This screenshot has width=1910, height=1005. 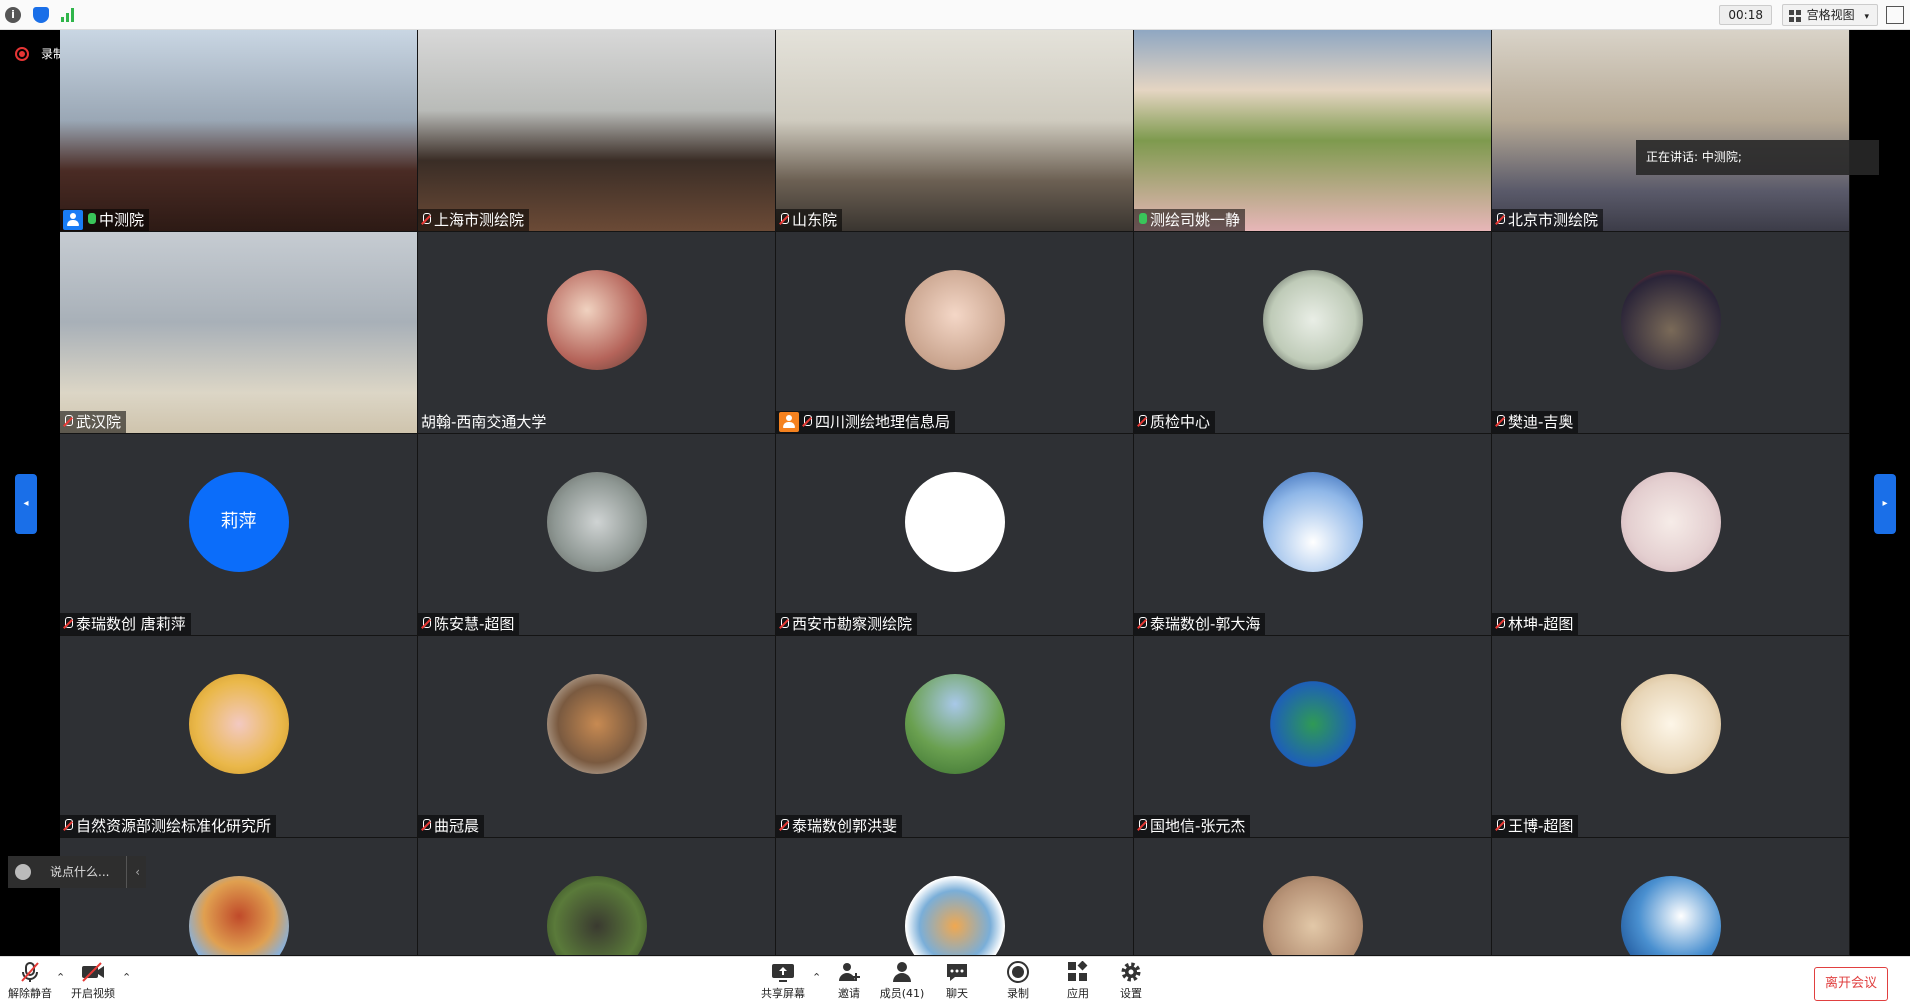 I want to click on view-mode-dropdown: 宫格视图 ▾, so click(x=1829, y=15).